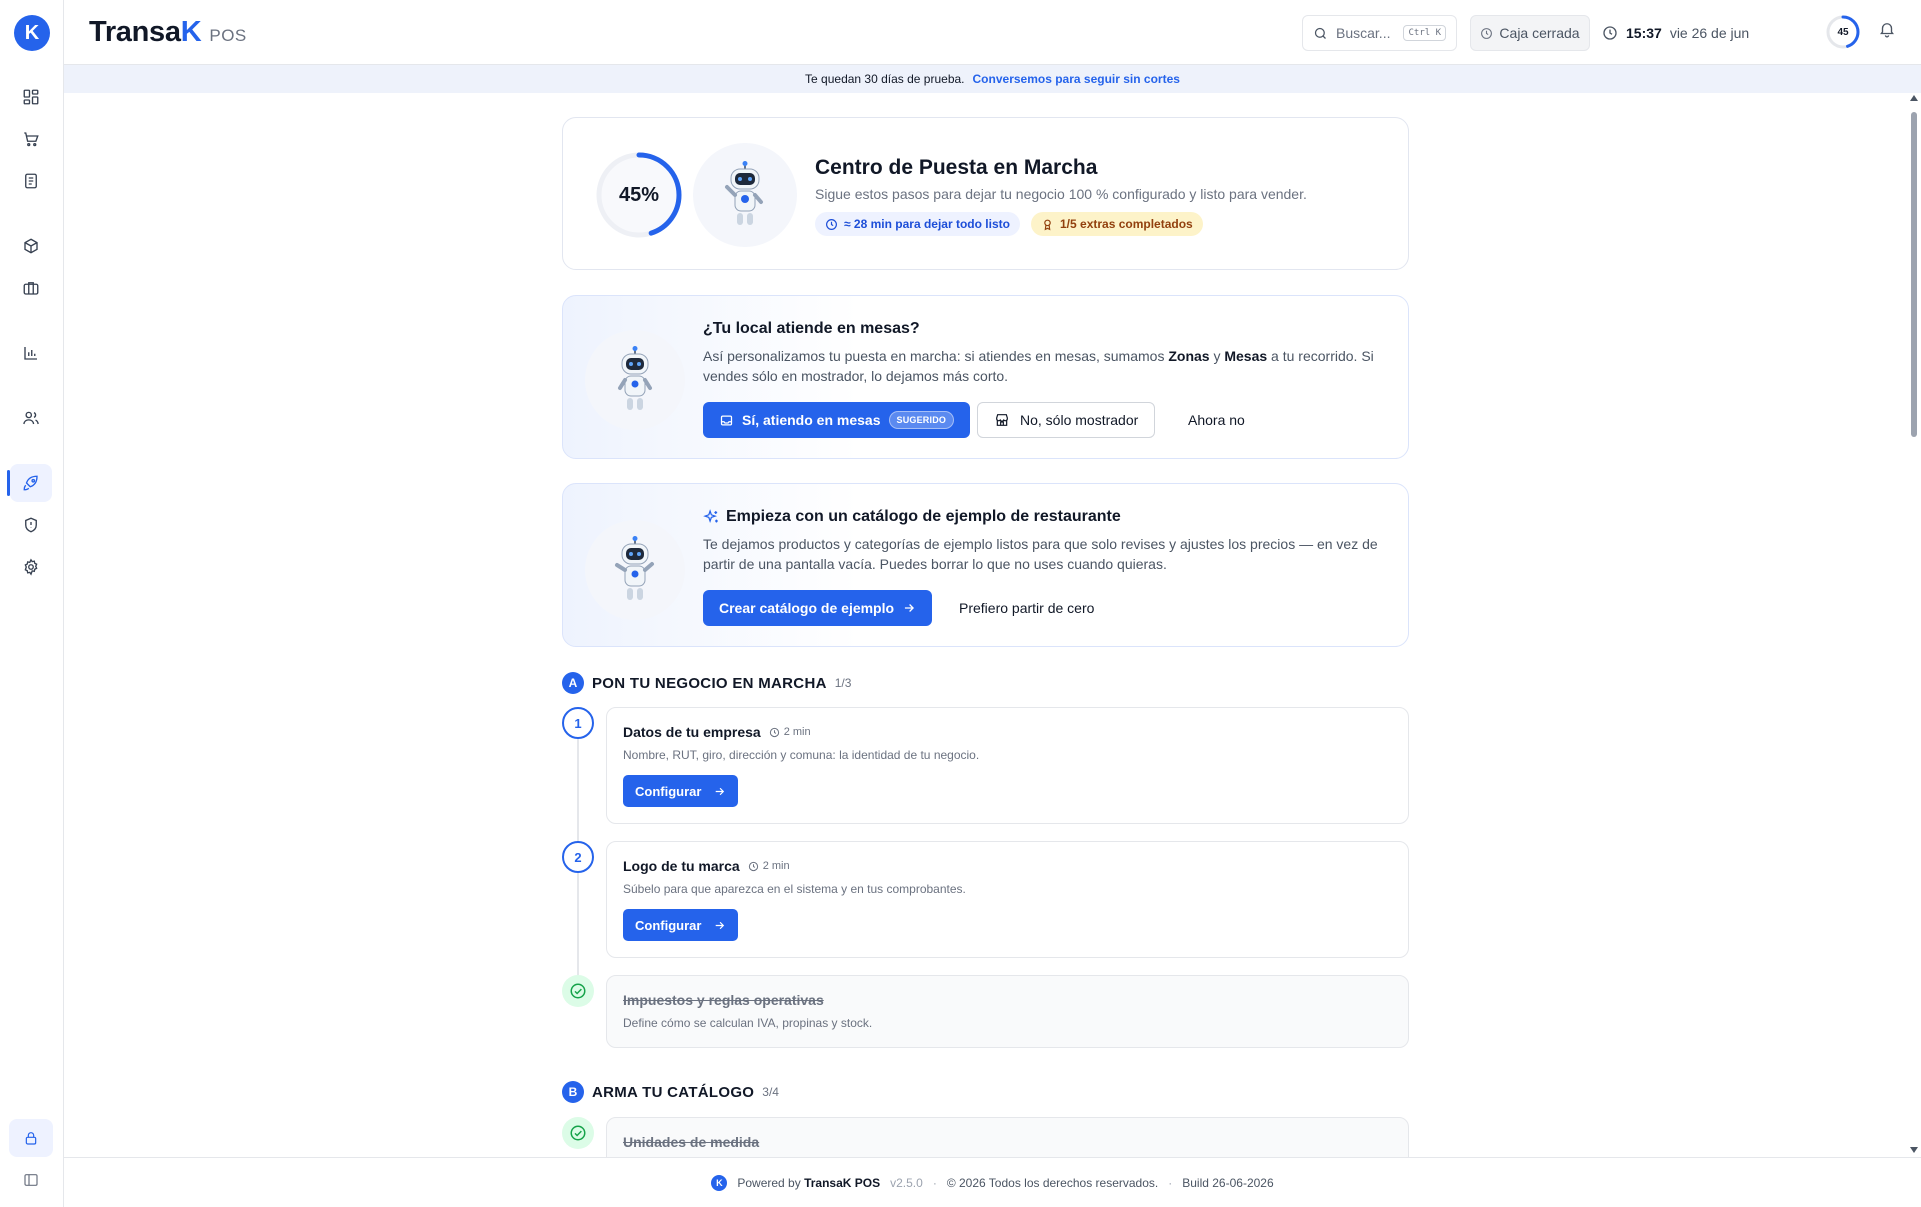  I want to click on setup-progress-value: 45, so click(1843, 32).